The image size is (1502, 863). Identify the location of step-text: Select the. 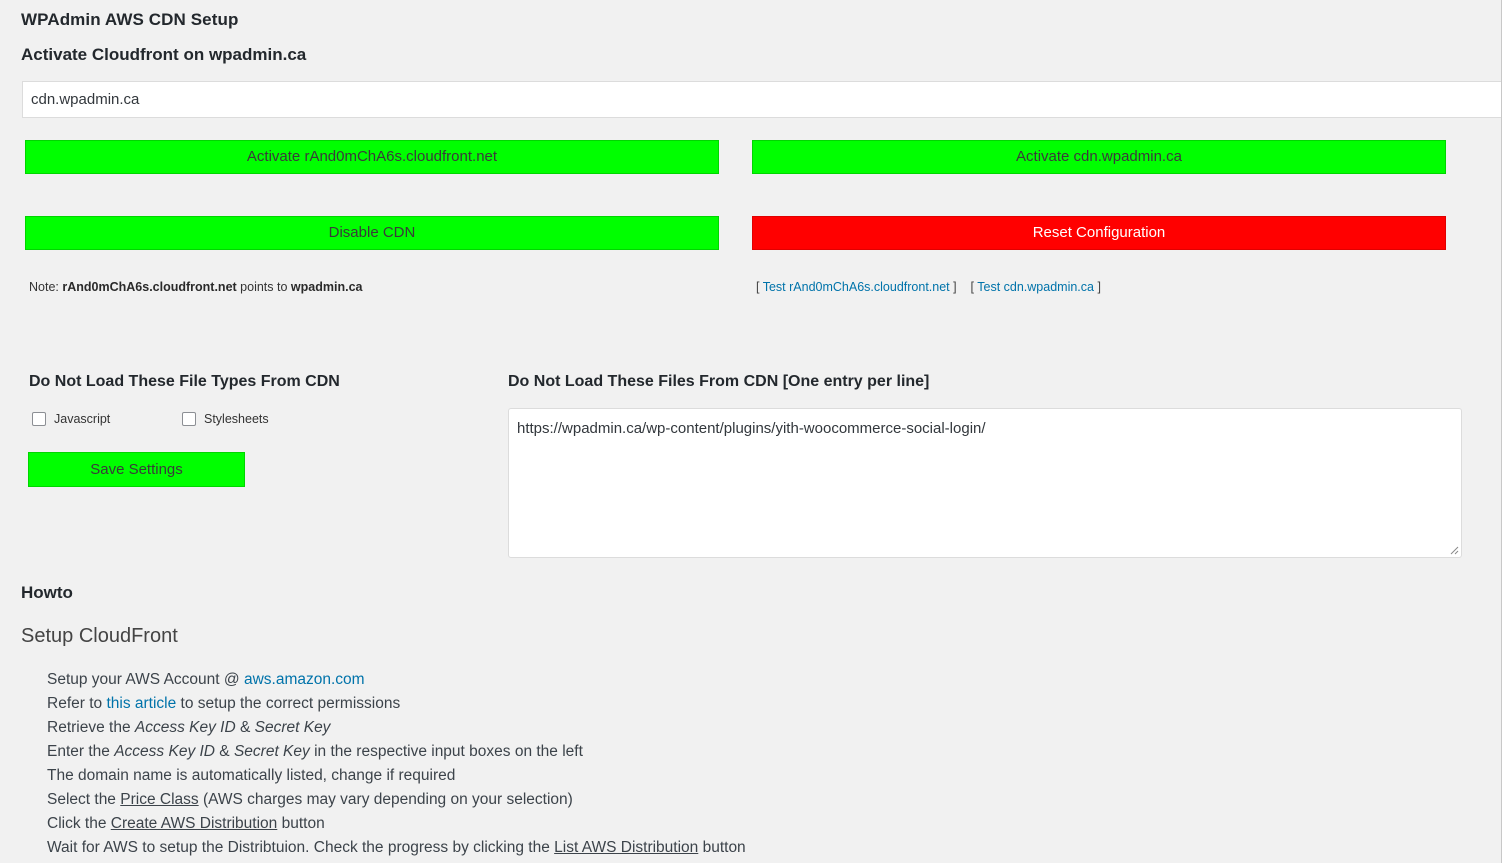
(84, 799).